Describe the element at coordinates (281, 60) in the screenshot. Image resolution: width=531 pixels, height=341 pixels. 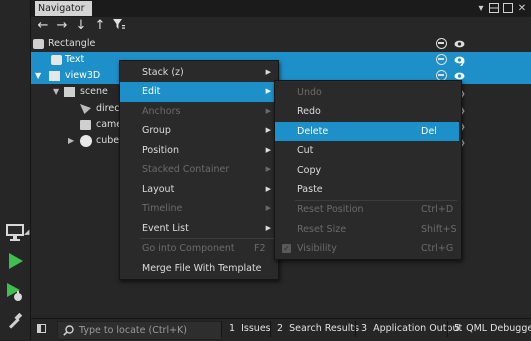
I see `tree-row-text: Text` at that location.